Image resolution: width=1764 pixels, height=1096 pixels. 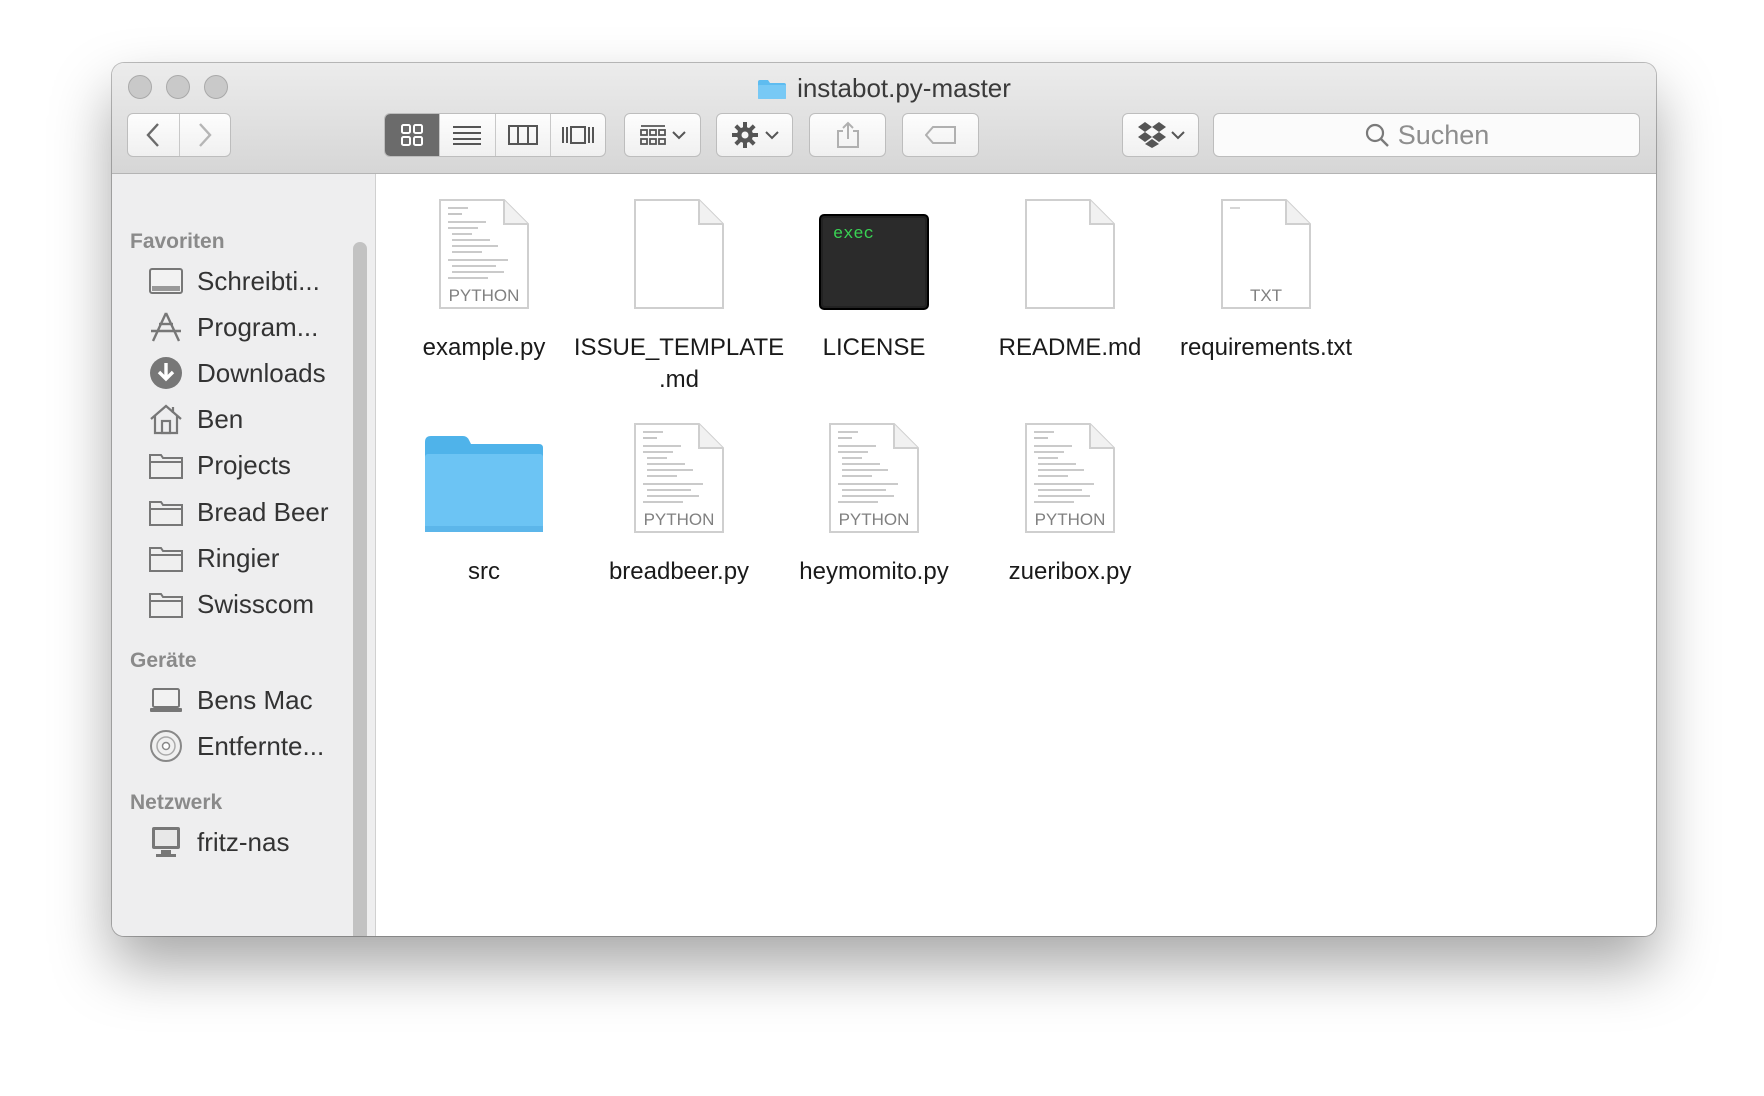 I want to click on applications-icon, so click(x=166, y=327).